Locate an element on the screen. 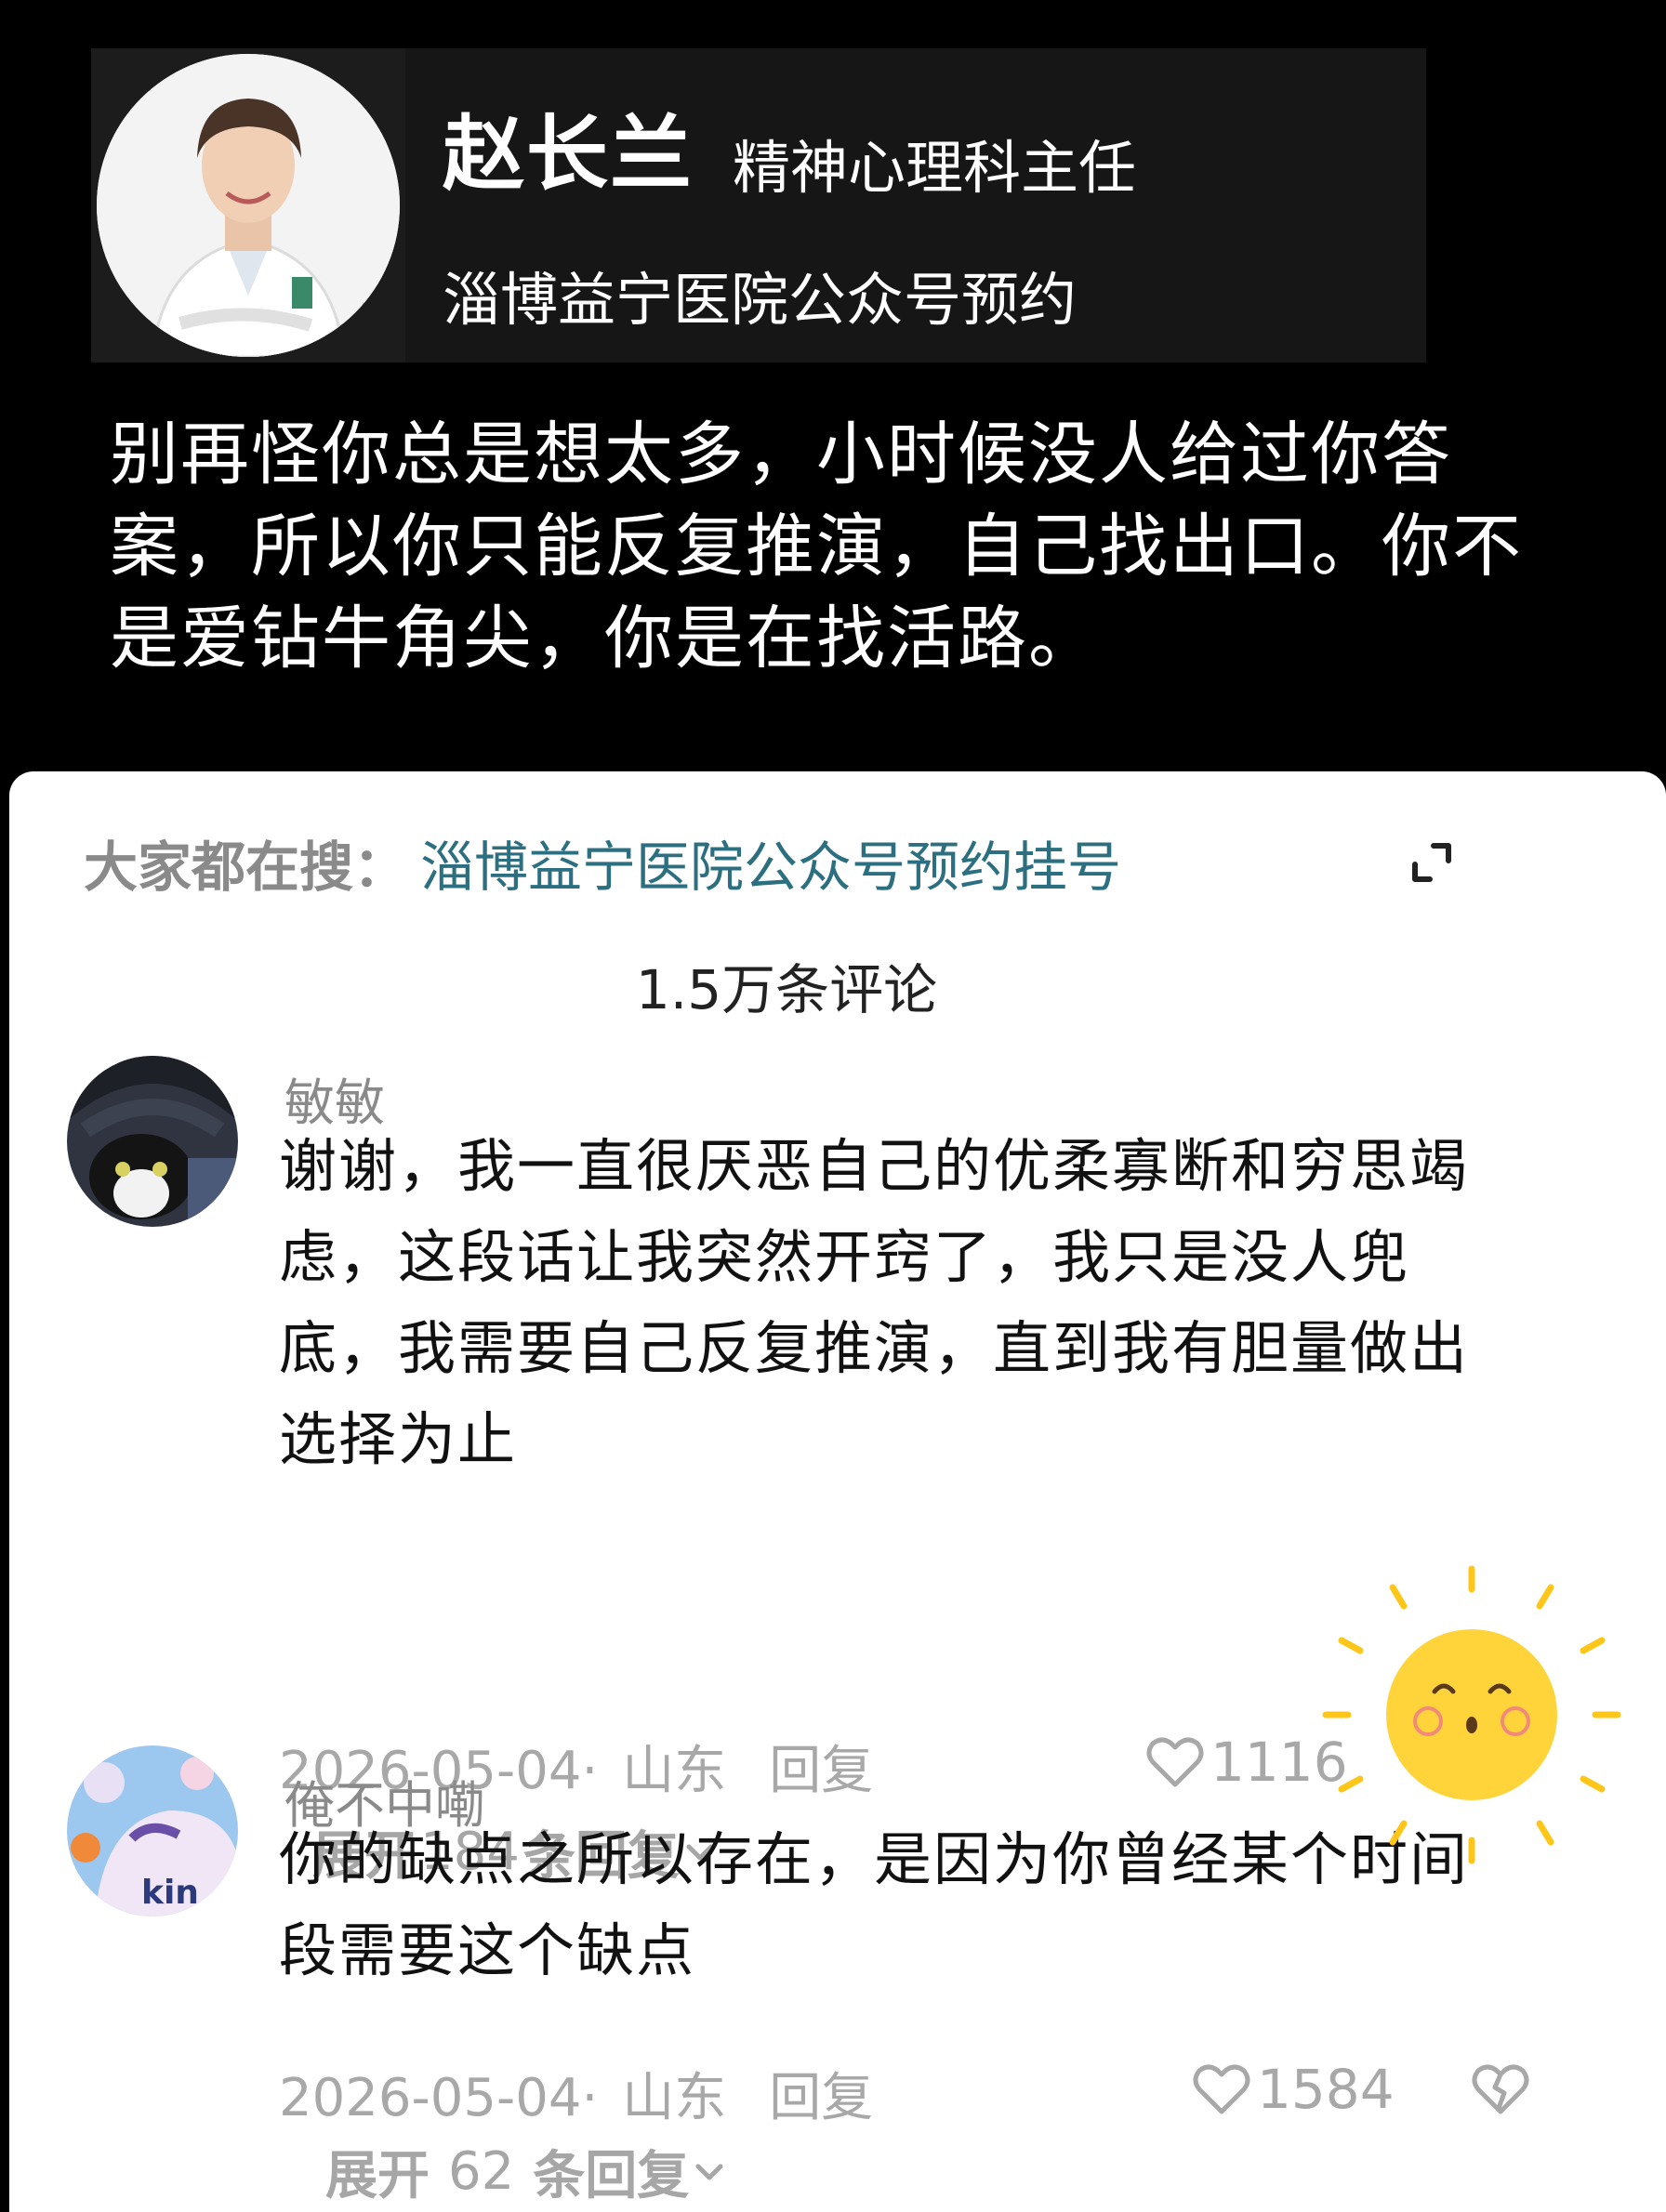 The image size is (1666, 2212). chevron-down-icon is located at coordinates (709, 2171).